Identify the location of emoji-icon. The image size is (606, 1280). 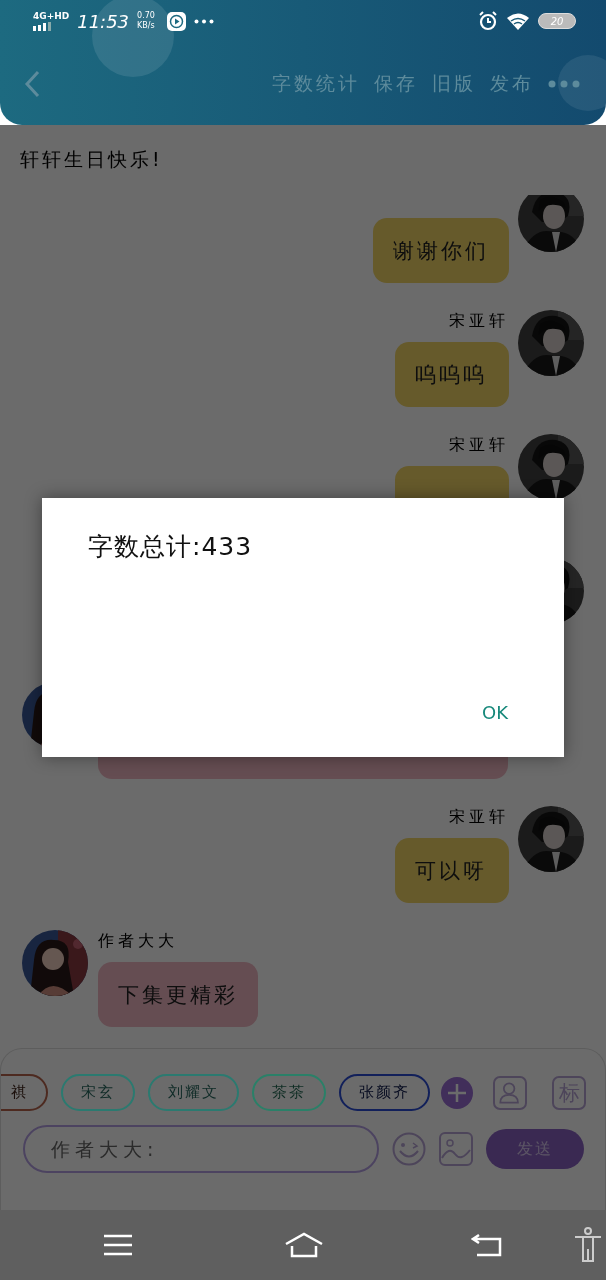
(409, 1149).